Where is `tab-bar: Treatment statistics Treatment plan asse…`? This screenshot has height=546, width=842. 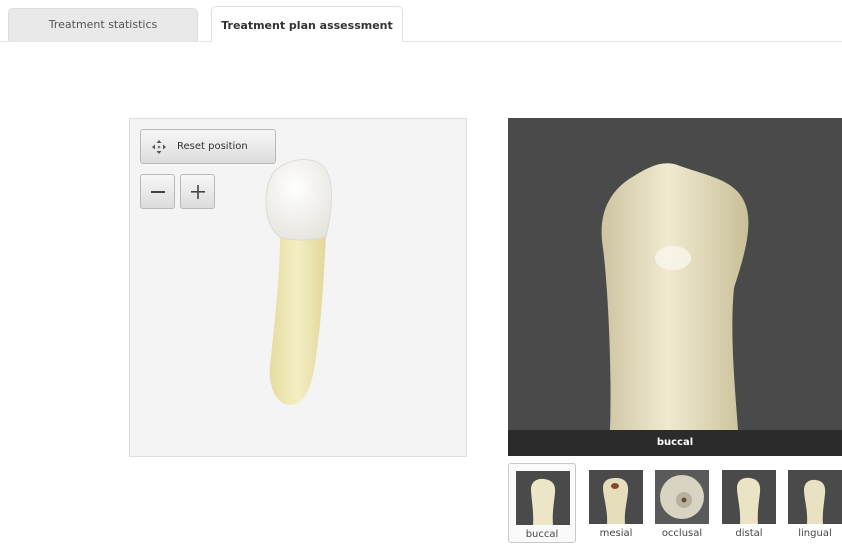 tab-bar: Treatment statistics Treatment plan asse… is located at coordinates (421, 21).